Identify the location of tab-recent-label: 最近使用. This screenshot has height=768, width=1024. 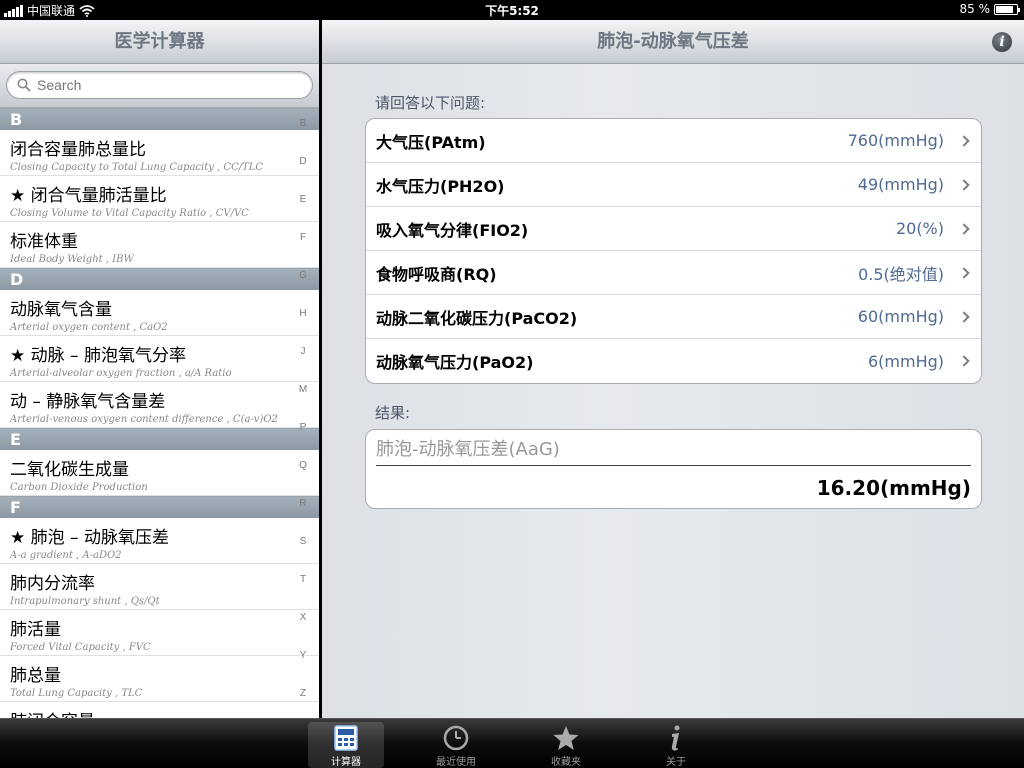
(456, 762).